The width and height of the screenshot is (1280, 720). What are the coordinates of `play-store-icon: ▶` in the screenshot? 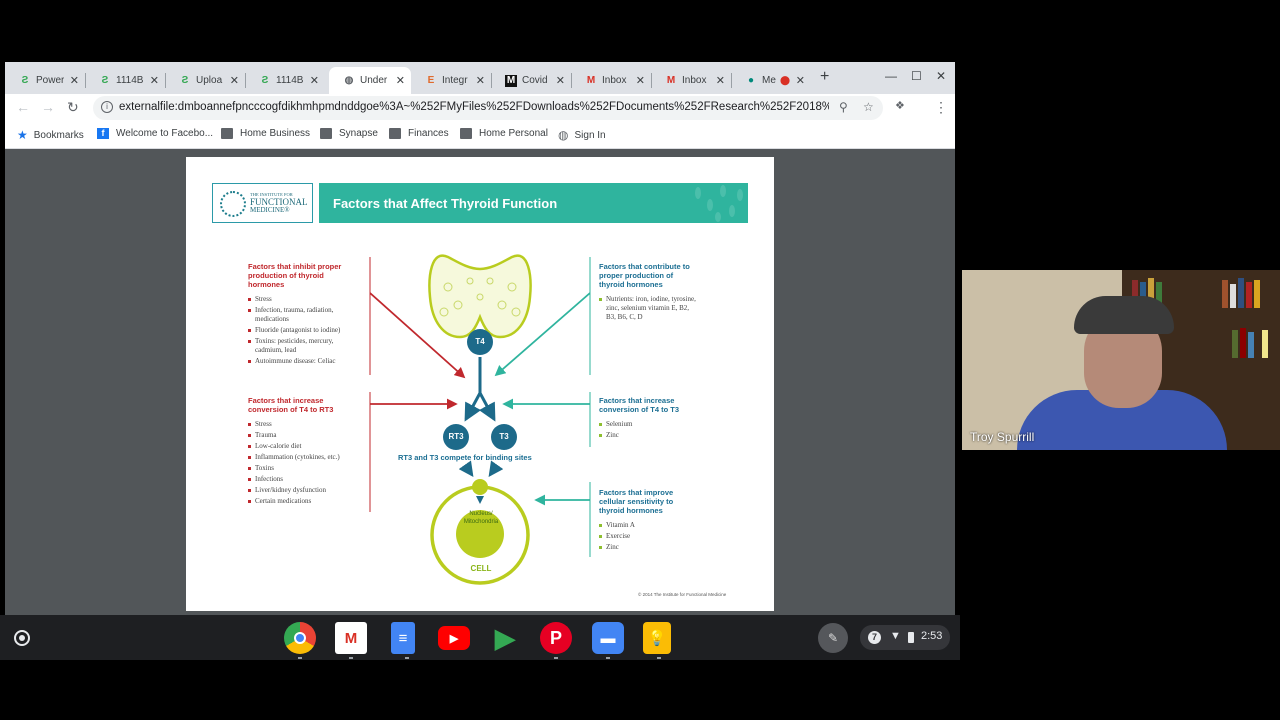 It's located at (505, 638).